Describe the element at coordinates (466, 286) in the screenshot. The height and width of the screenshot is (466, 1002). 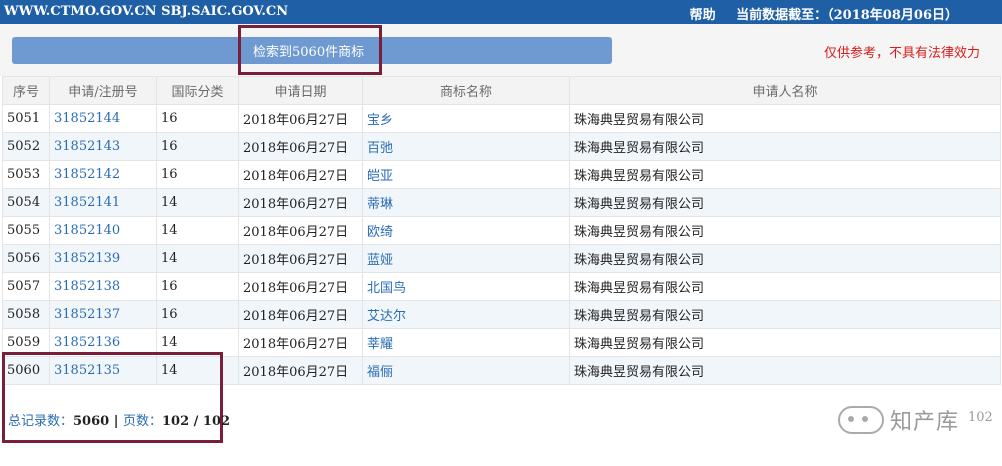
I see `cell-name-link: 北国鸟` at that location.